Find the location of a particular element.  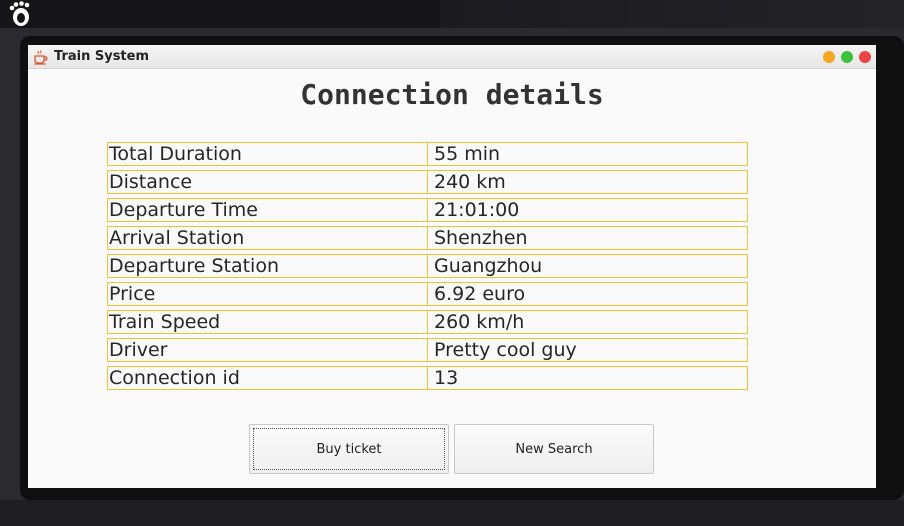

window-title: Train System is located at coordinates (102, 56).